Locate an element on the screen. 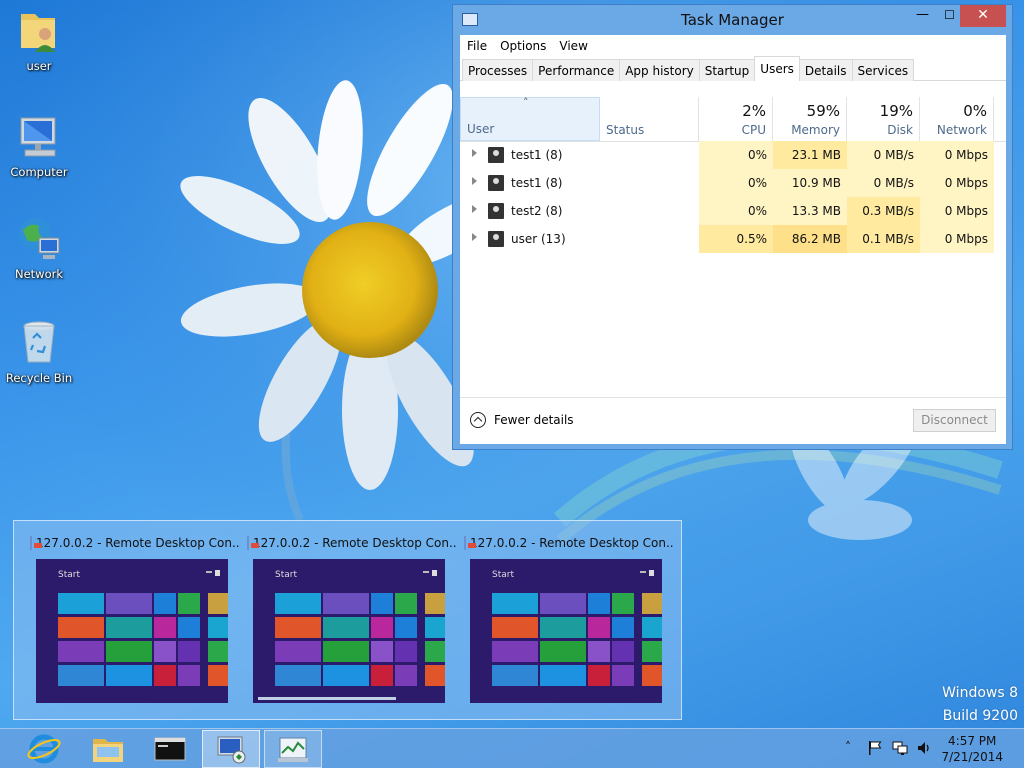  column-header-user: ˄ User is located at coordinates (530, 118).